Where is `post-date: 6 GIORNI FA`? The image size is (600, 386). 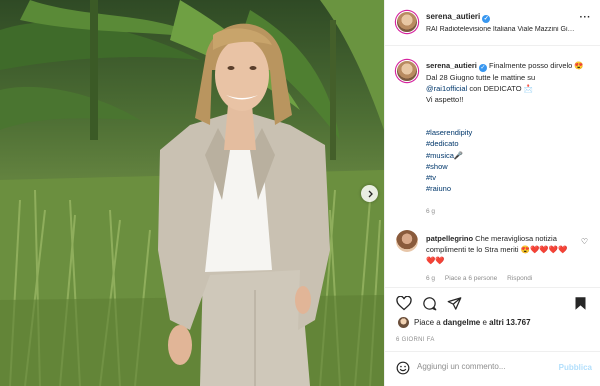 post-date: 6 GIORNI FA is located at coordinates (415, 340).